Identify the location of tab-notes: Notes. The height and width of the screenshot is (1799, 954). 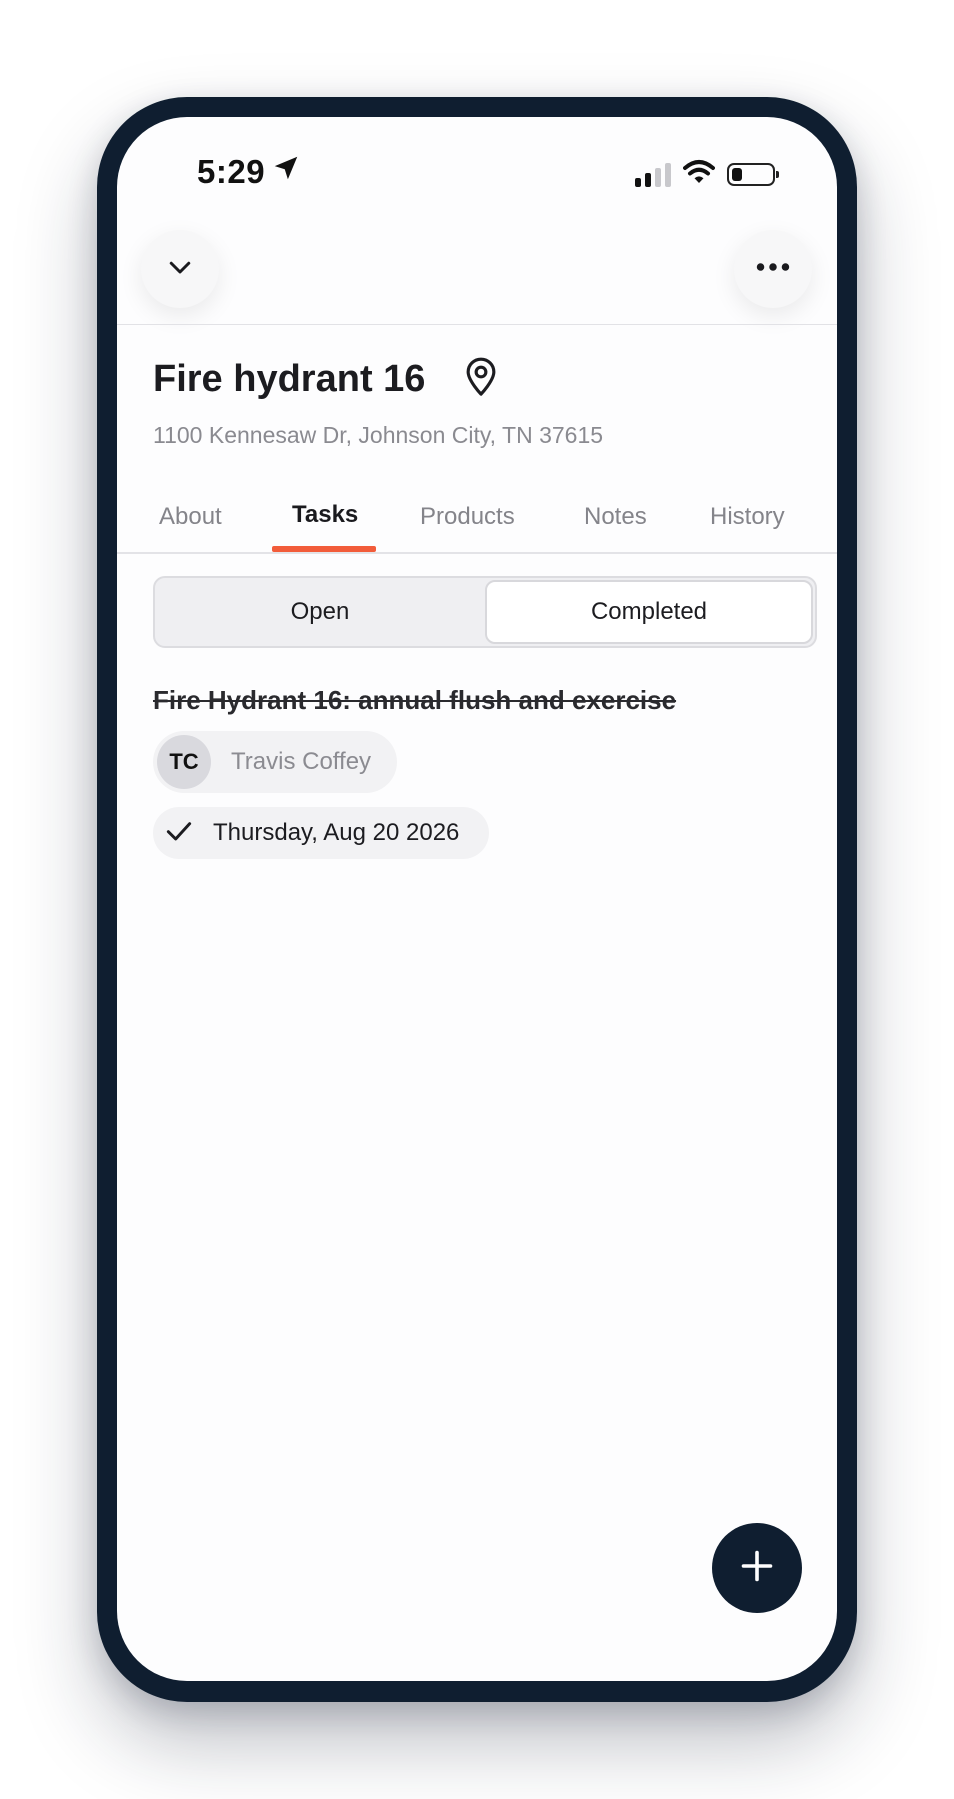
(615, 517).